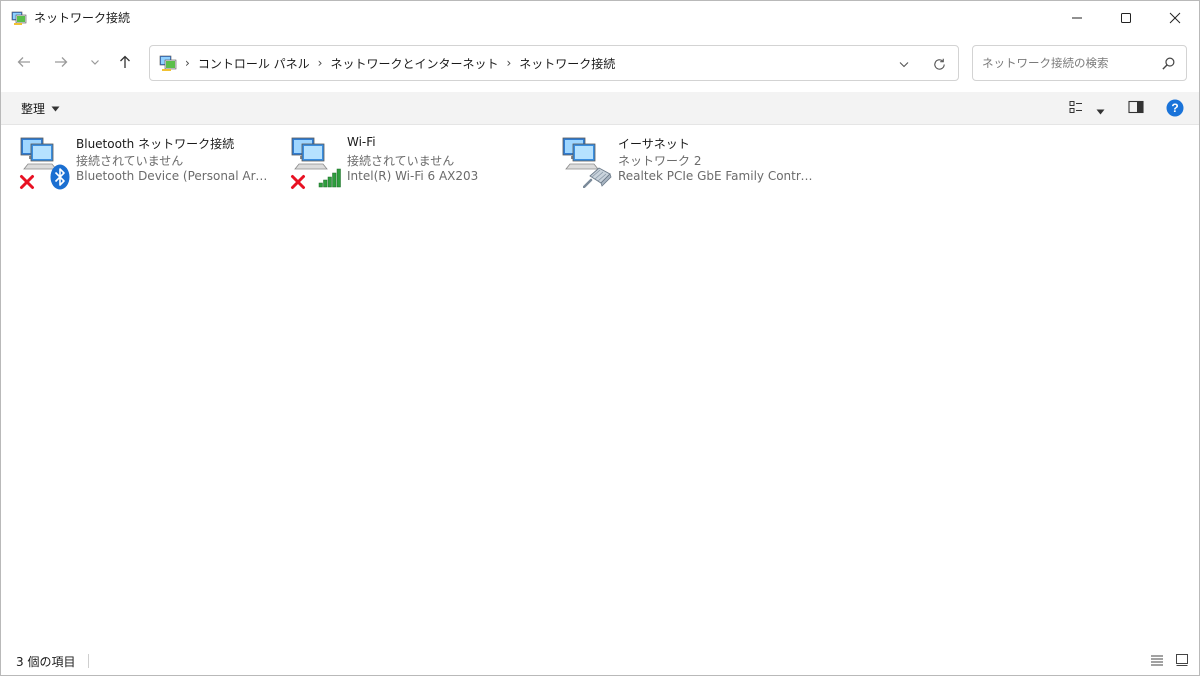 This screenshot has height=676, width=1200. I want to click on minimize-button, so click(1076, 17).